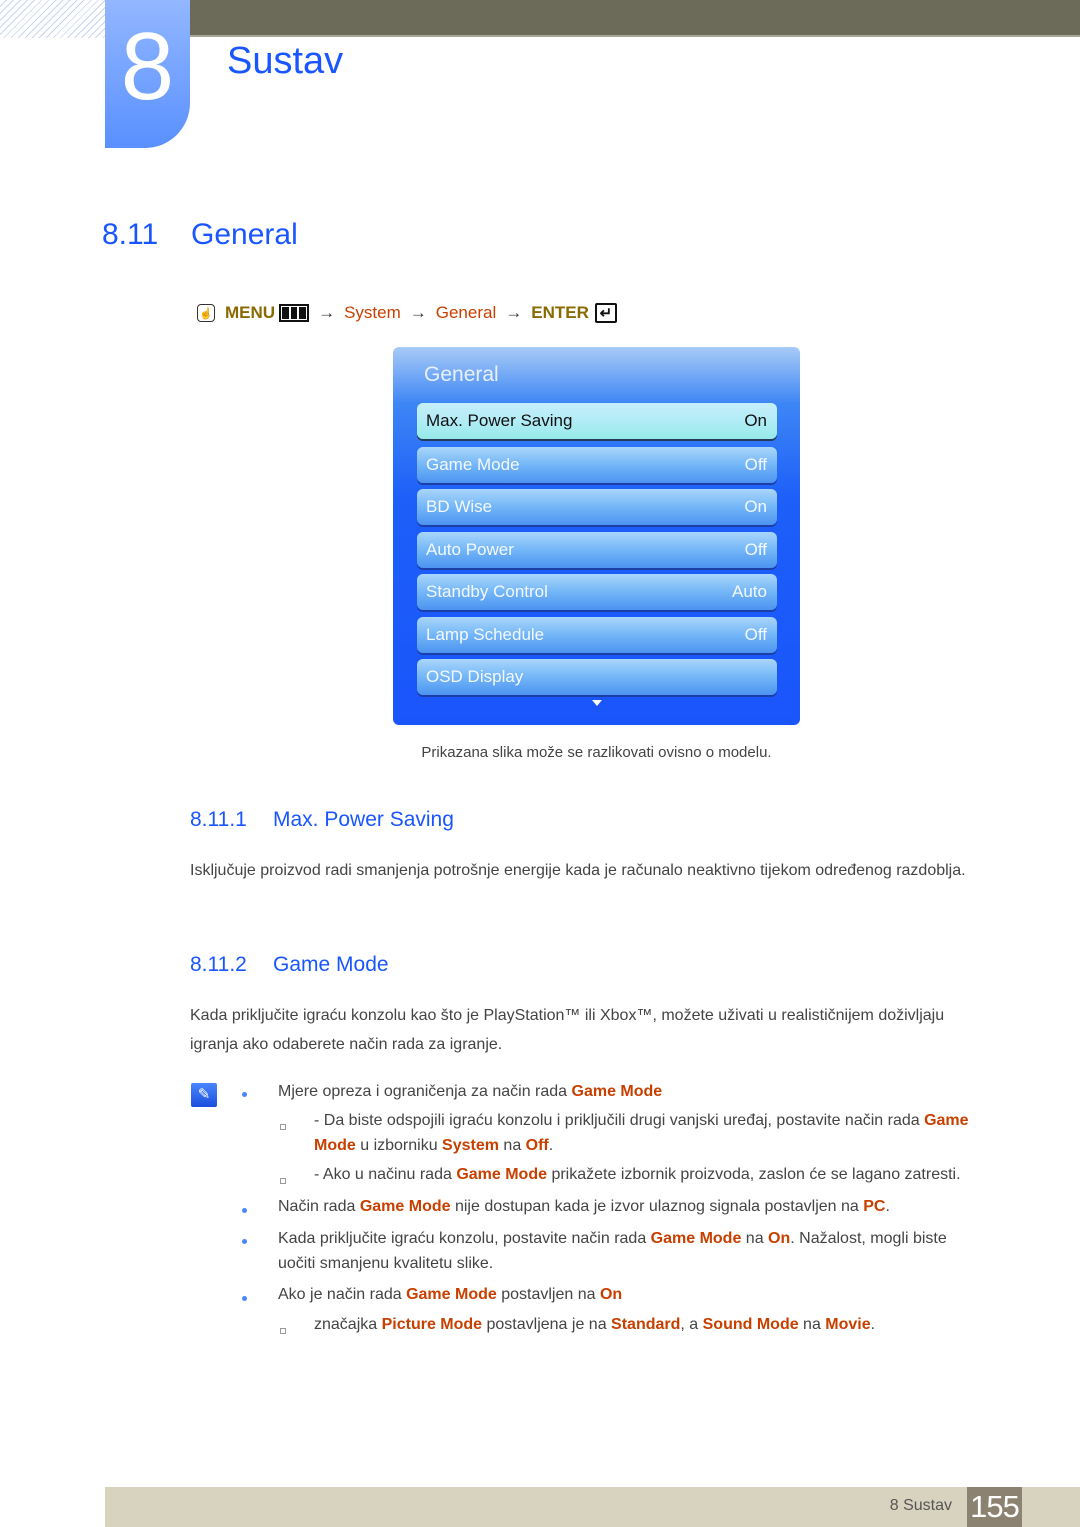  I want to click on page-number: 155, so click(994, 1507).